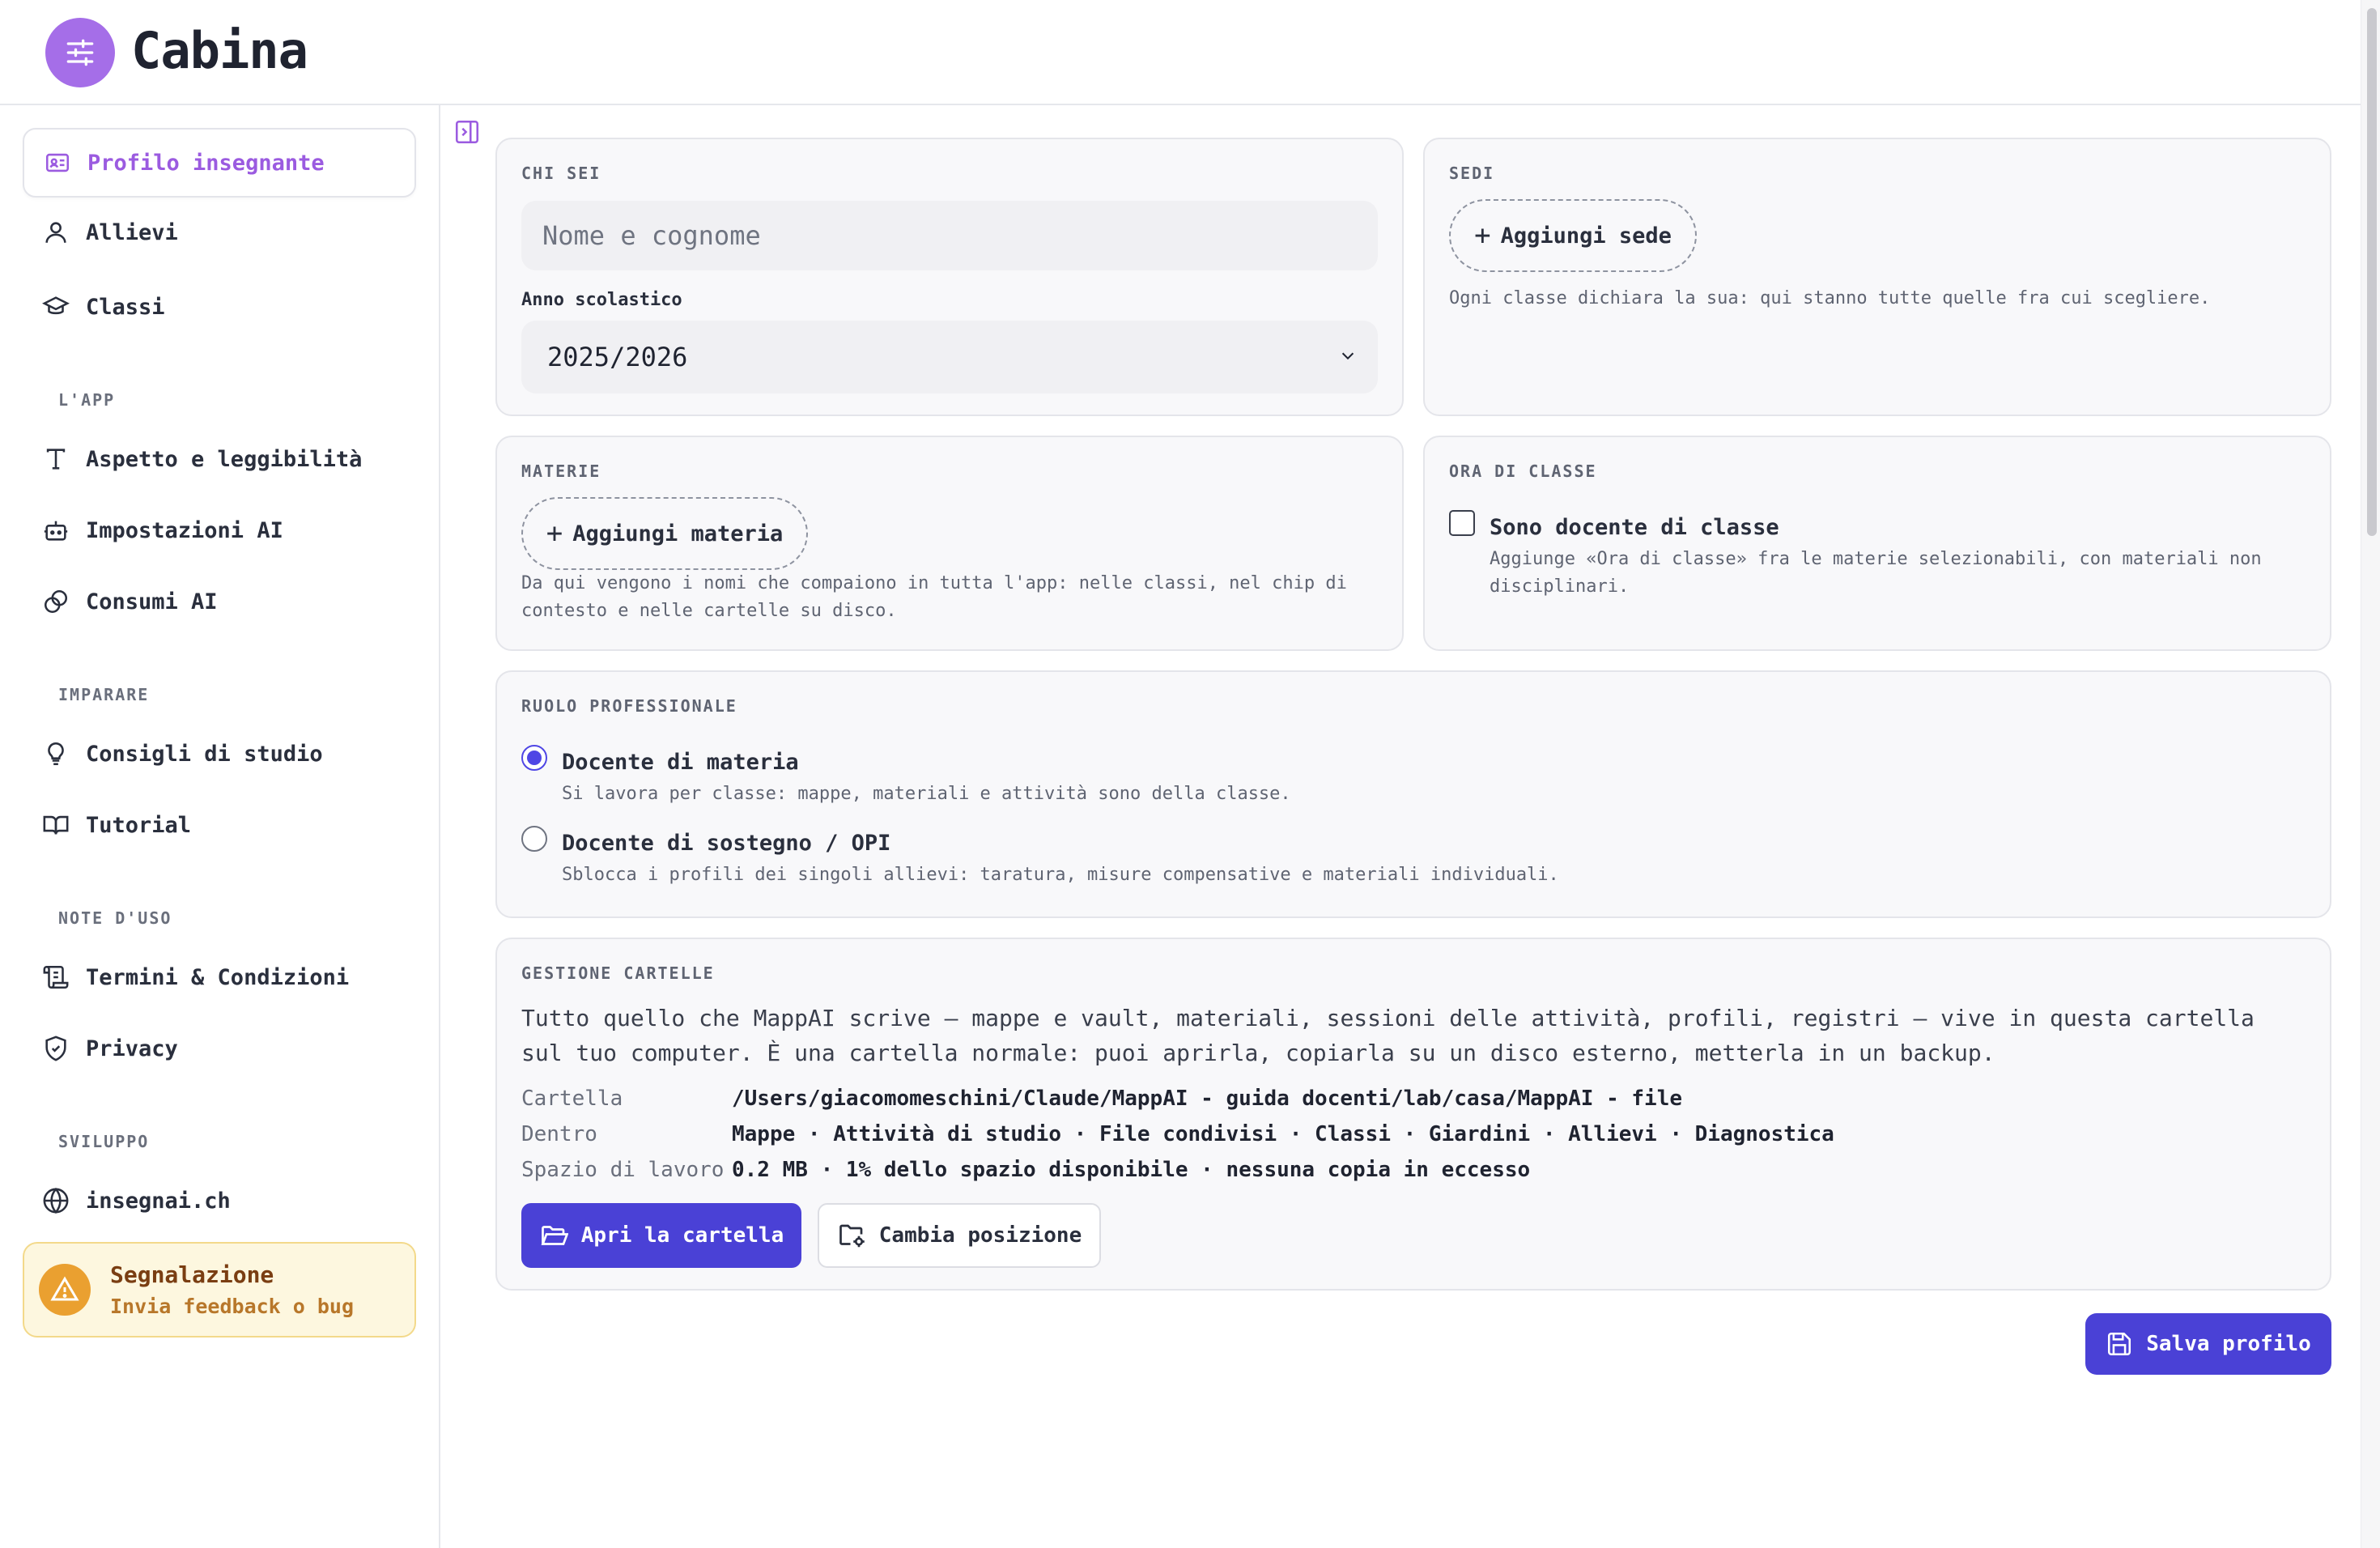 This screenshot has height=1548, width=2380. Describe the element at coordinates (132, 232) in the screenshot. I see `sidebar-item-label: Allievi` at that location.